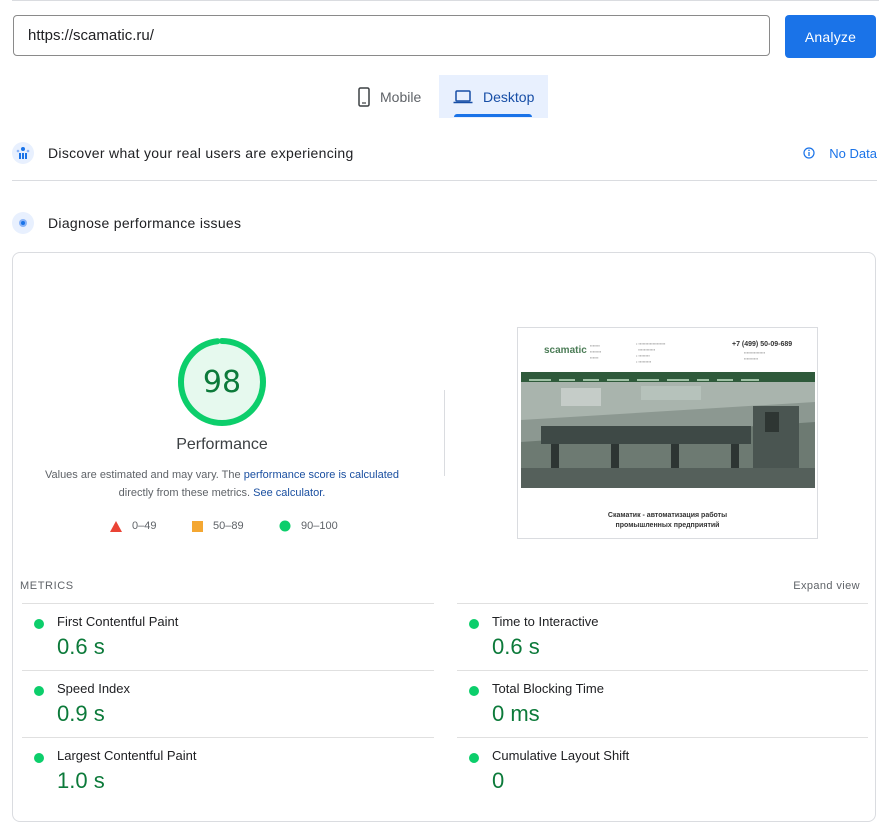  What do you see at coordinates (222, 444) in the screenshot?
I see `performance-title: Performance` at bounding box center [222, 444].